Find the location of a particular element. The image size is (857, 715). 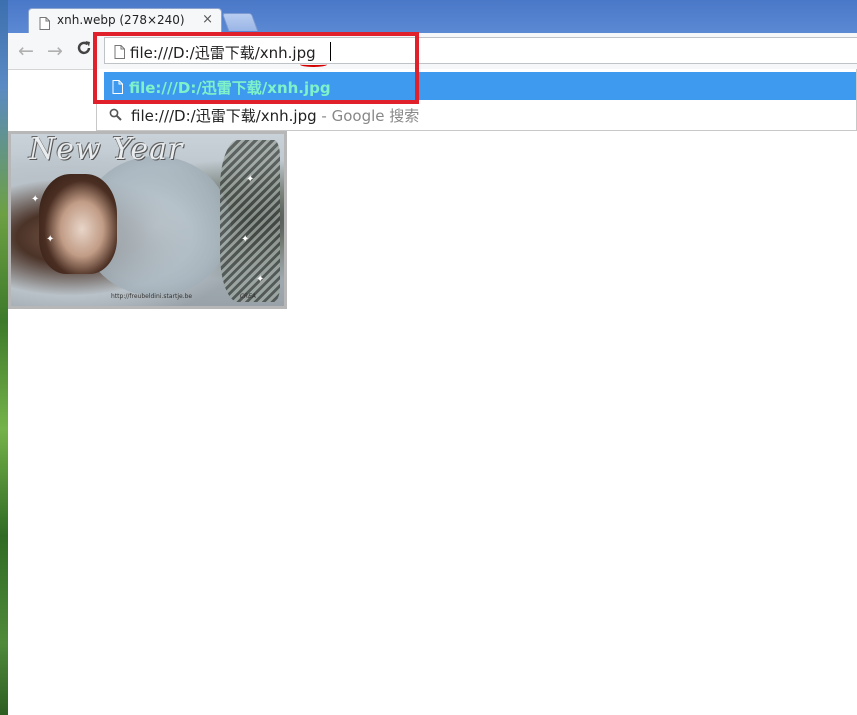

address-bar-text: file:///D:/迅雷下载/xnh.jpg is located at coordinates (223, 52).